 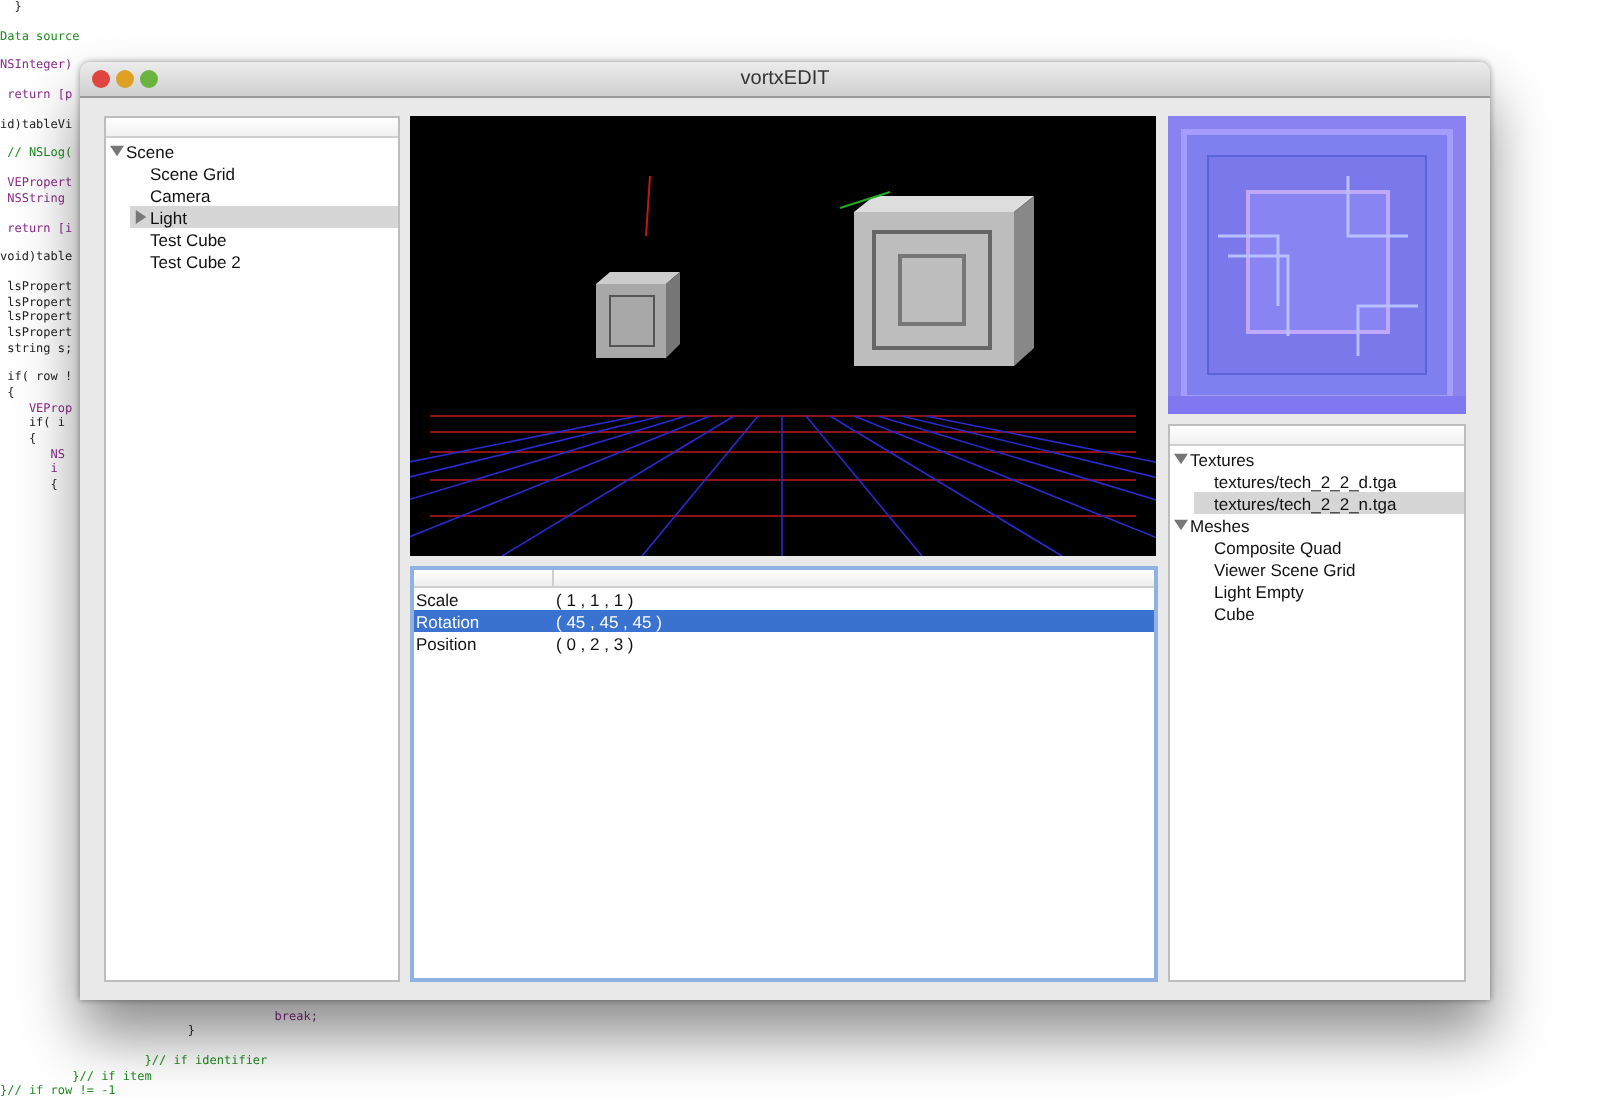 I want to click on property-row: Position ( 0 , 2 , 3 ), so click(x=784, y=643).